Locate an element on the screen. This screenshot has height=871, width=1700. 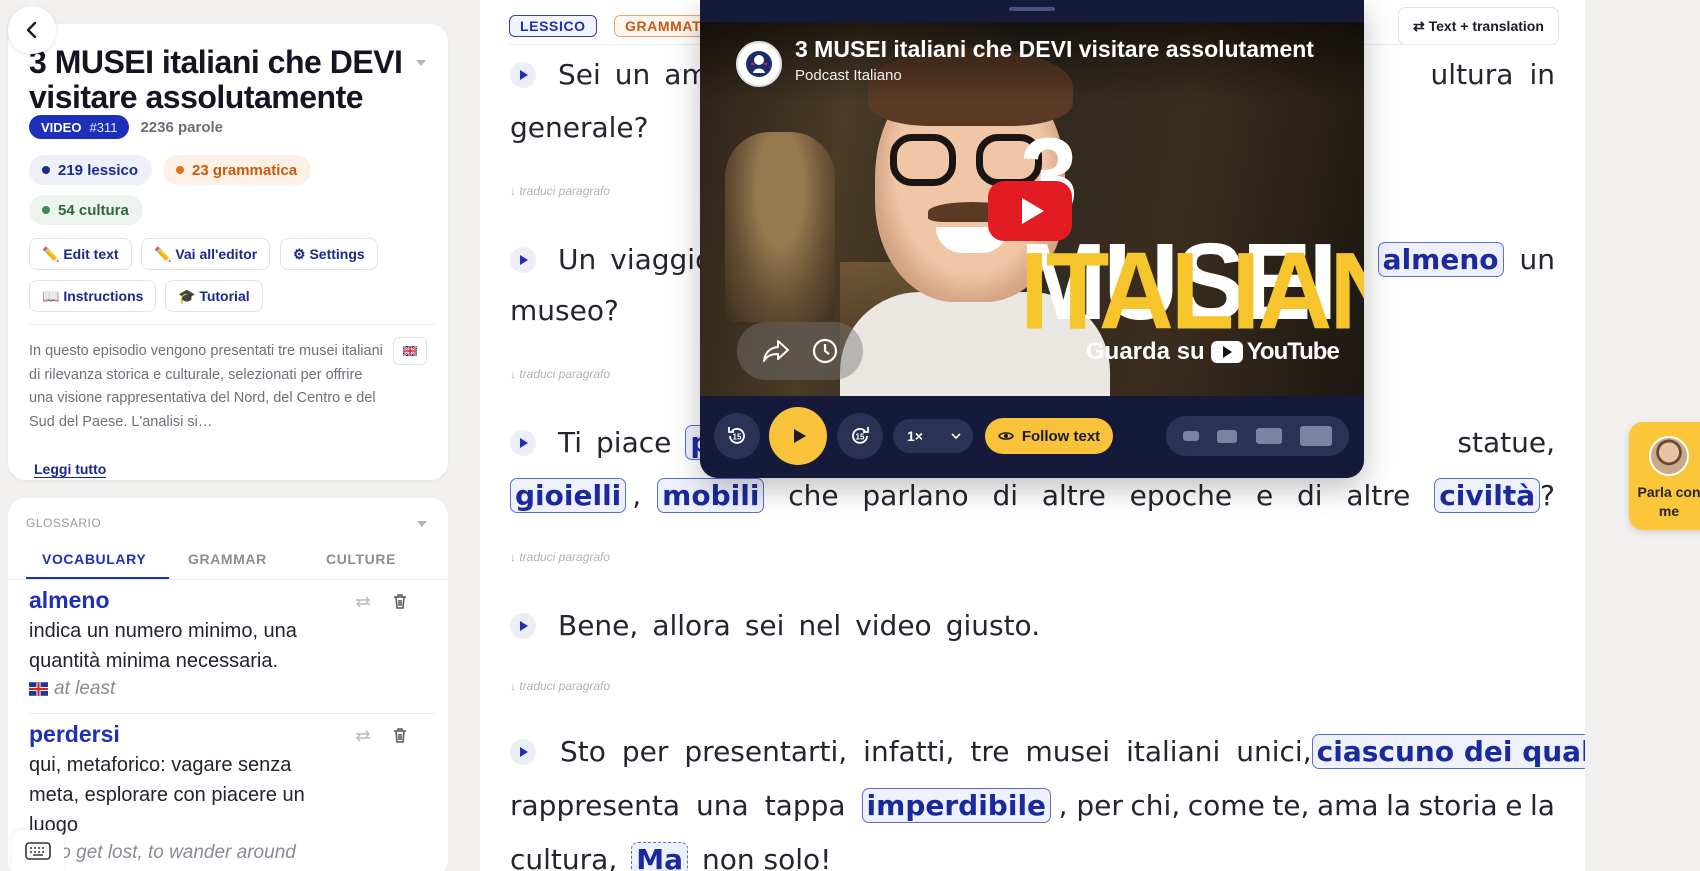
word: unici, is located at coordinates (1273, 751).